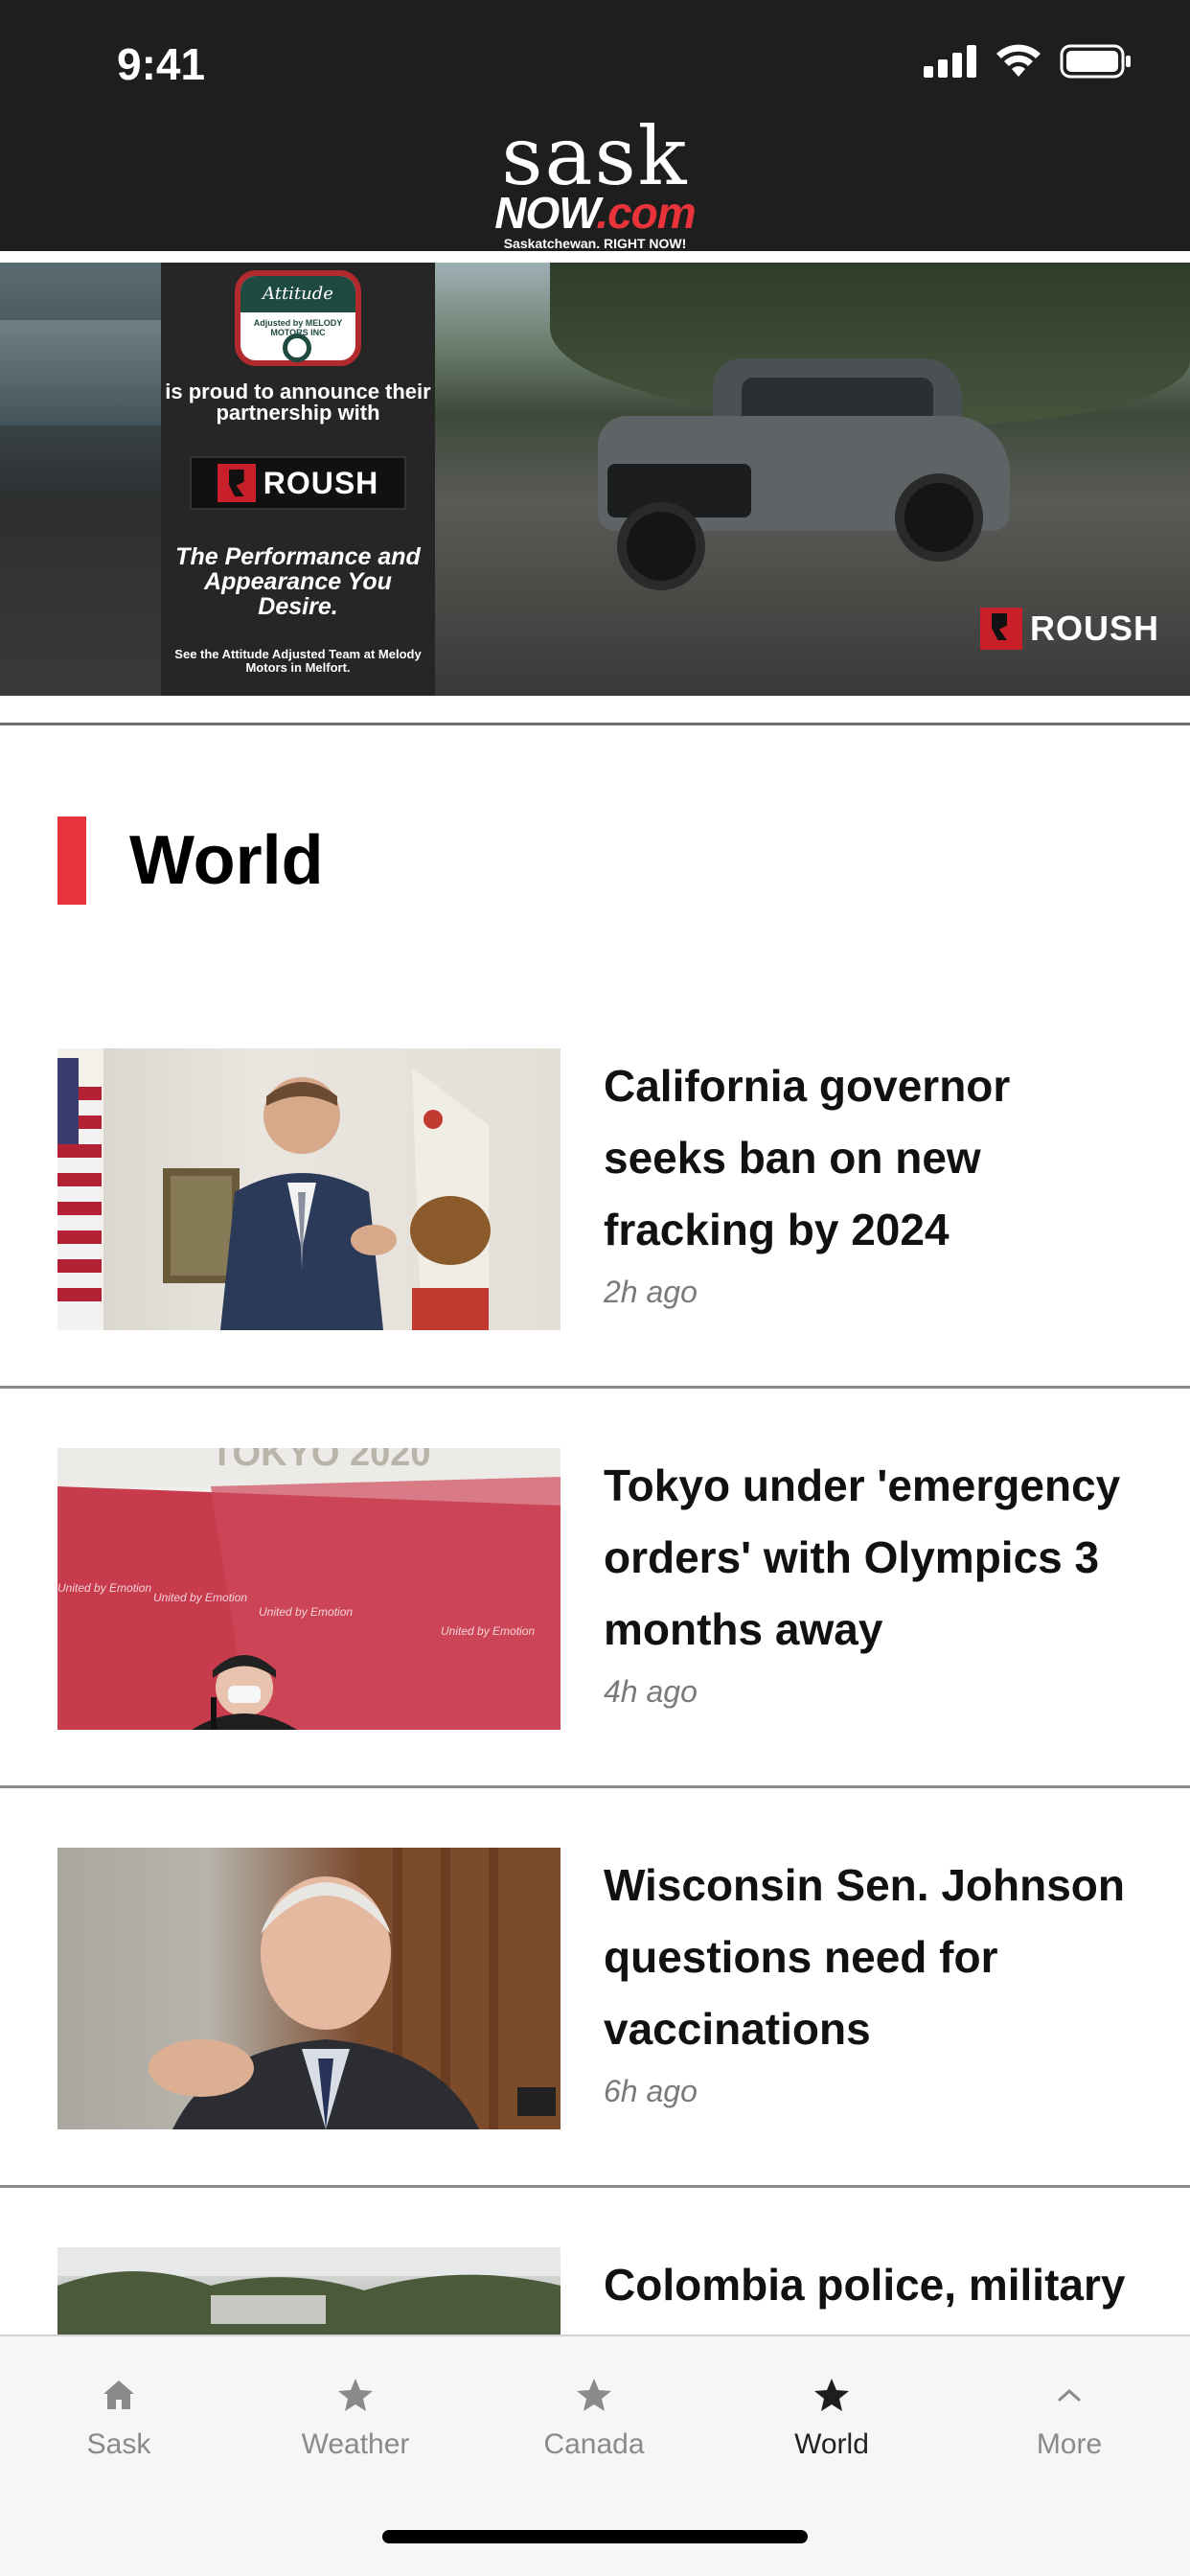 The height and width of the screenshot is (2576, 1190). Describe the element at coordinates (119, 2395) in the screenshot. I see `home-icon` at that location.